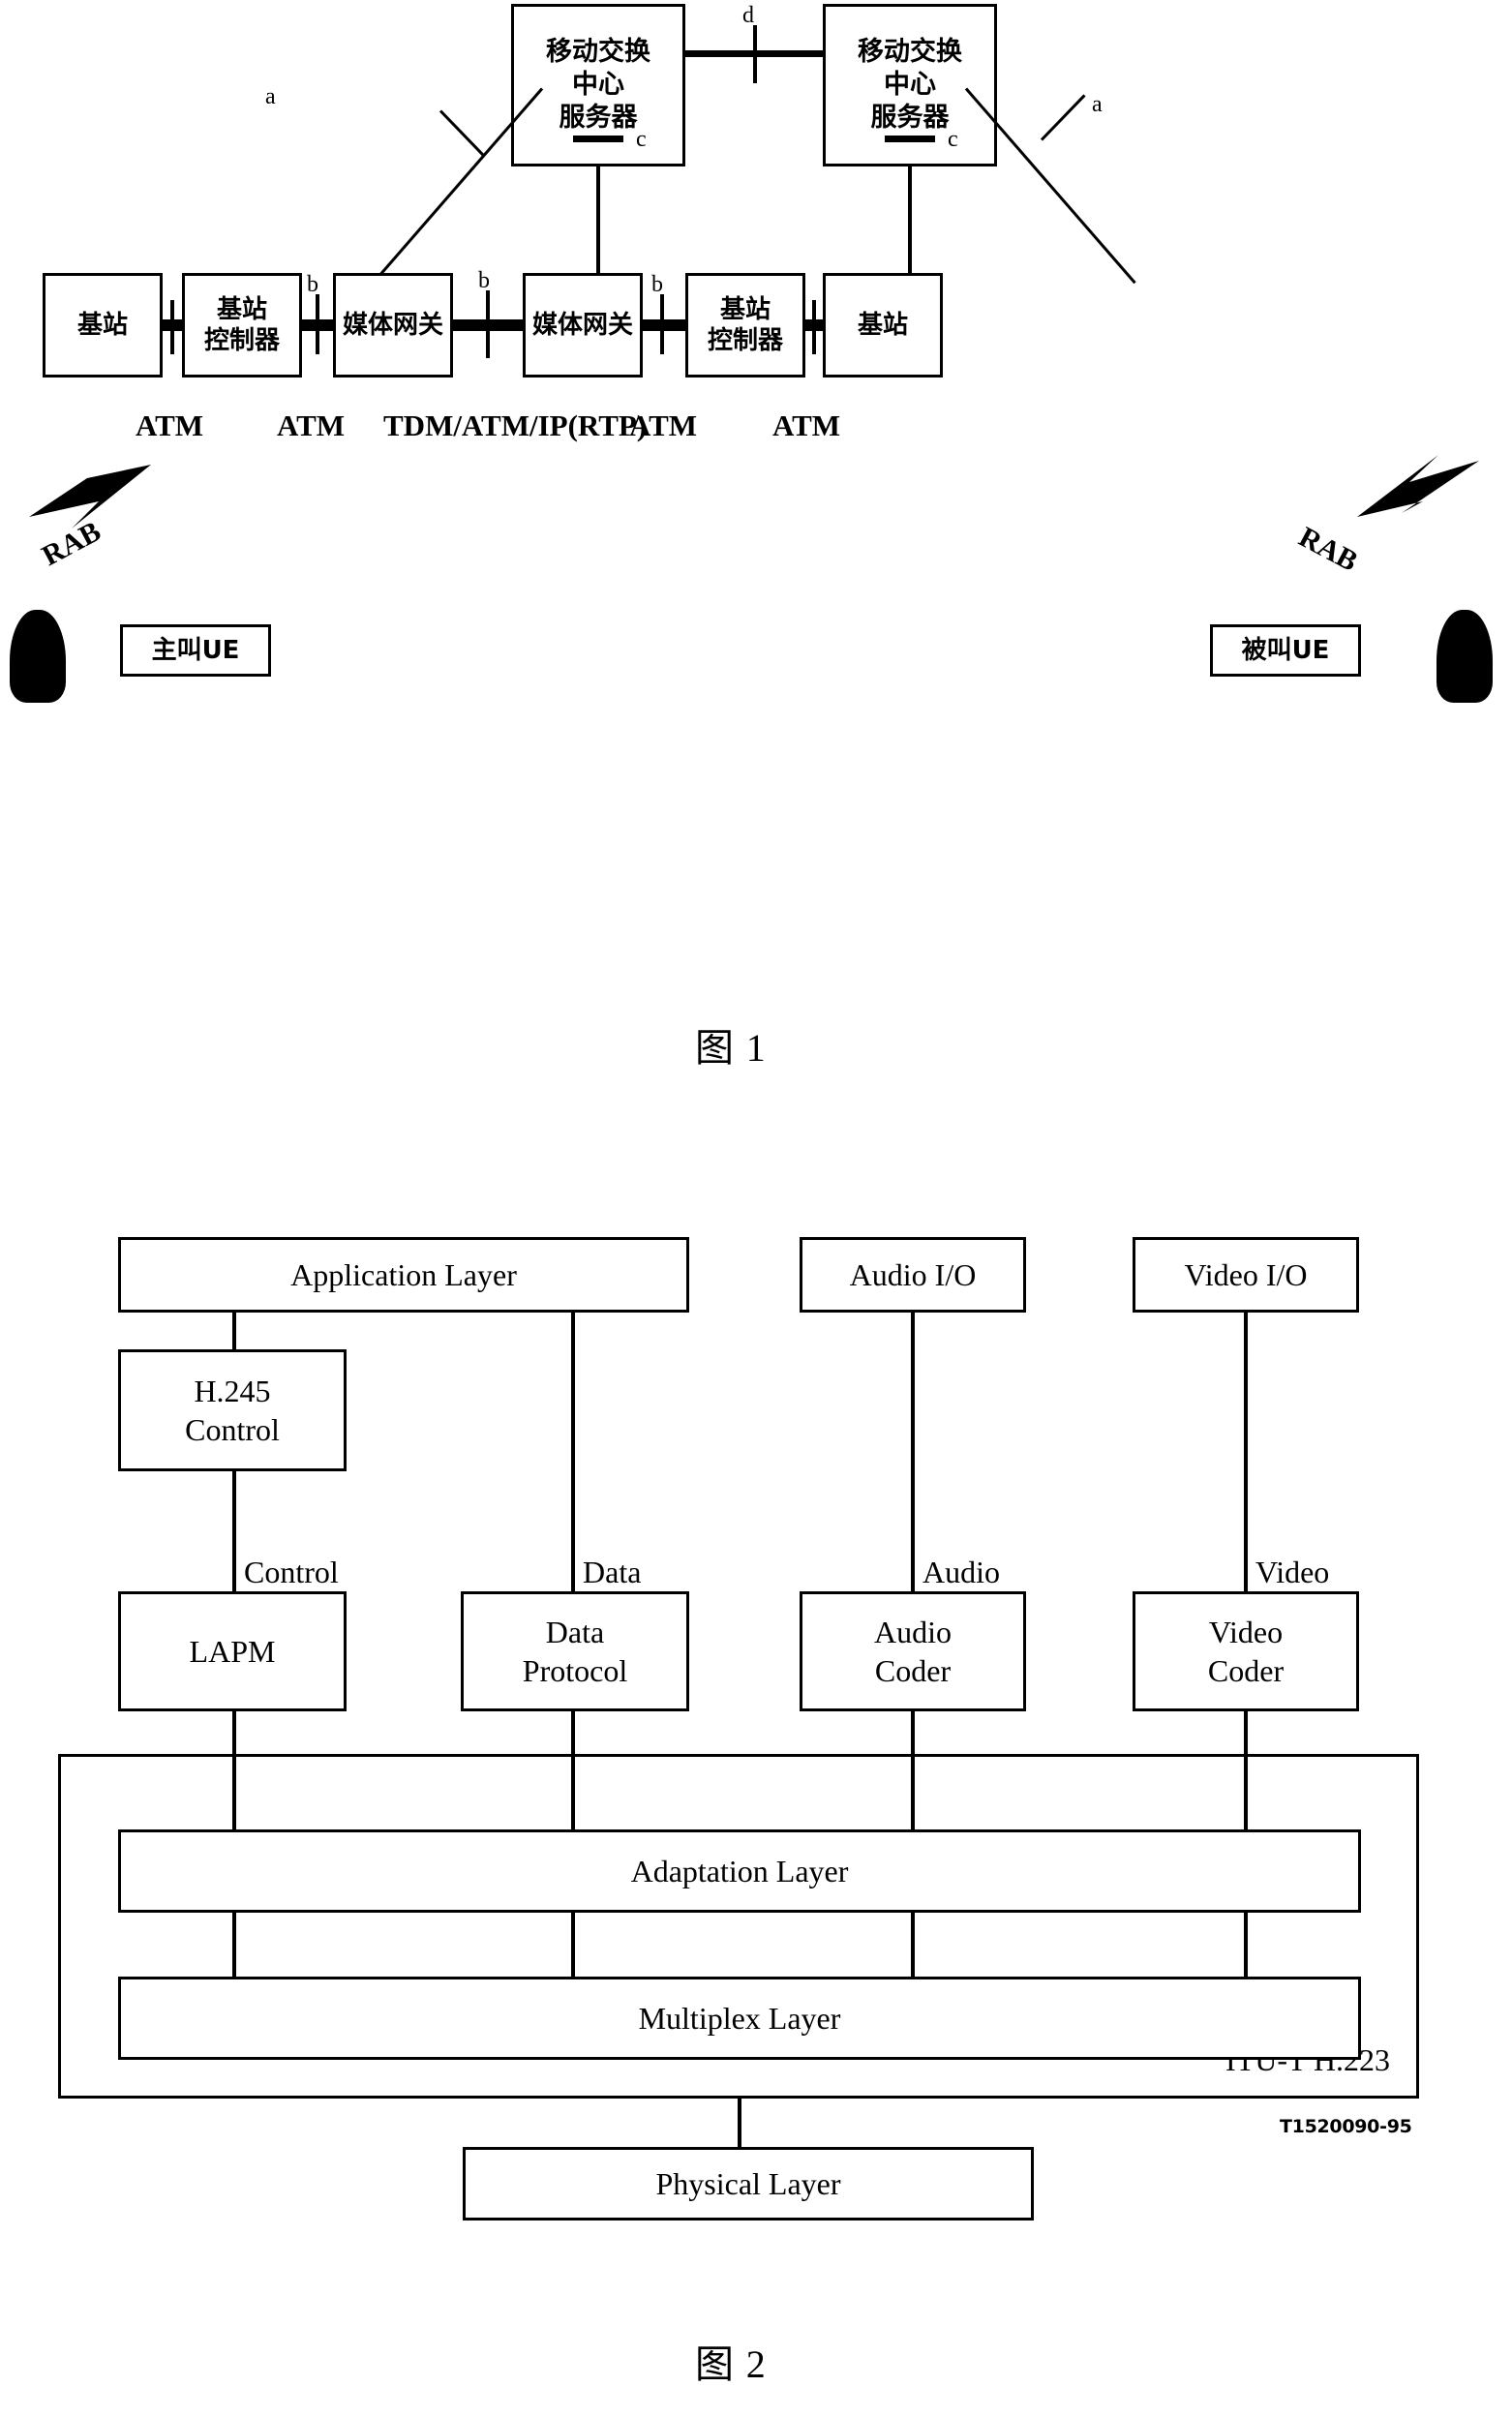  What do you see at coordinates (910, 52) in the screenshot?
I see `msc-server-right-line1: 移动交换` at bounding box center [910, 52].